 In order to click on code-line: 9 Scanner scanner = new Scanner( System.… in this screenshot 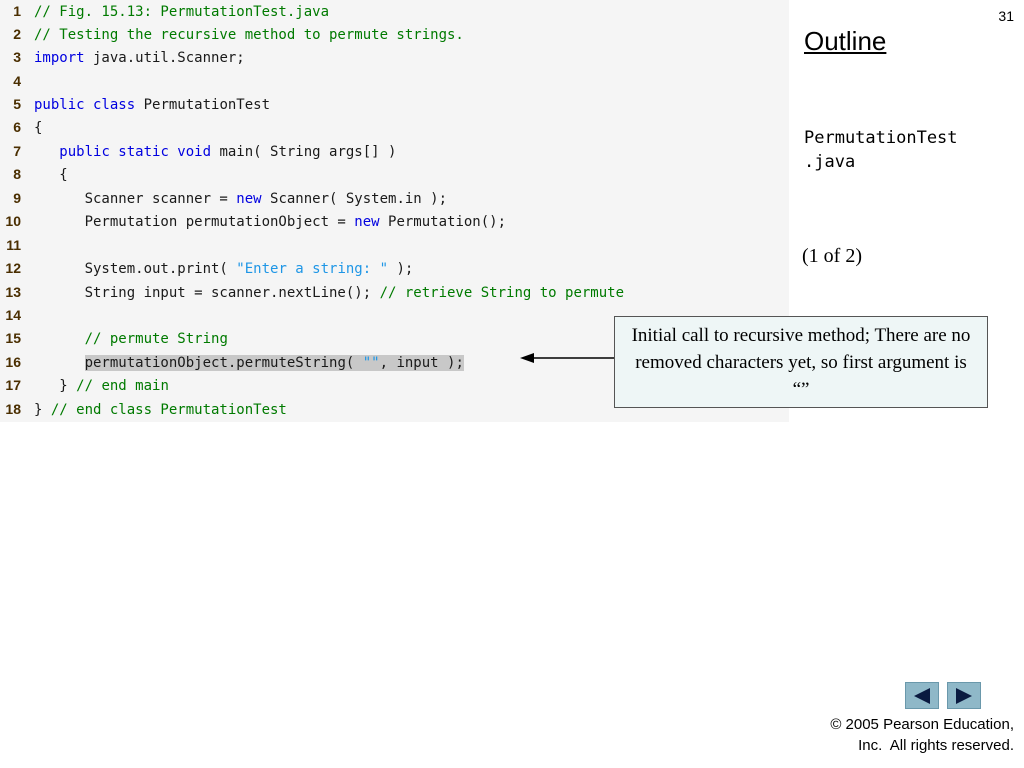, I will do `click(223, 198)`.